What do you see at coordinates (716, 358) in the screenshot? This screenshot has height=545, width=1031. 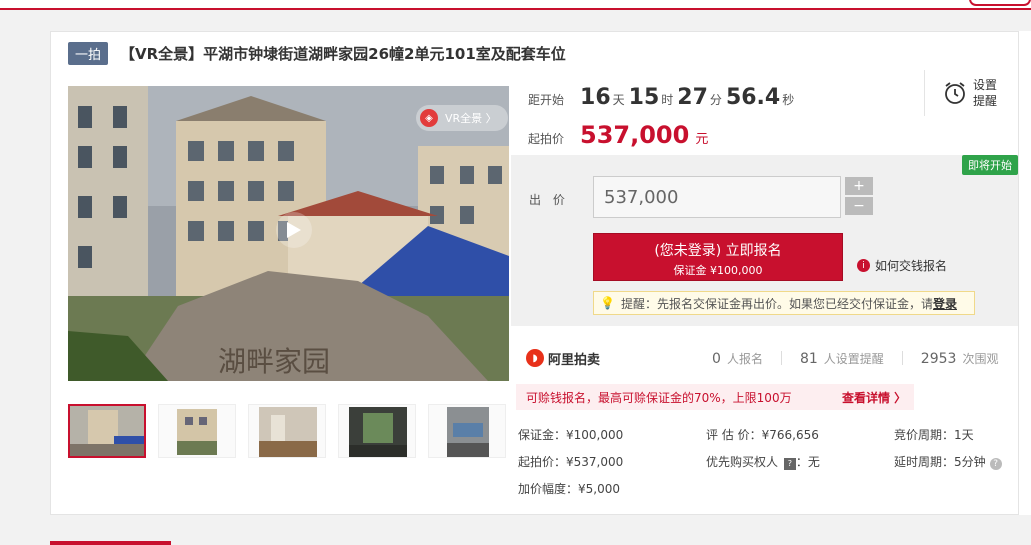 I see `signup-count-value: 0` at bounding box center [716, 358].